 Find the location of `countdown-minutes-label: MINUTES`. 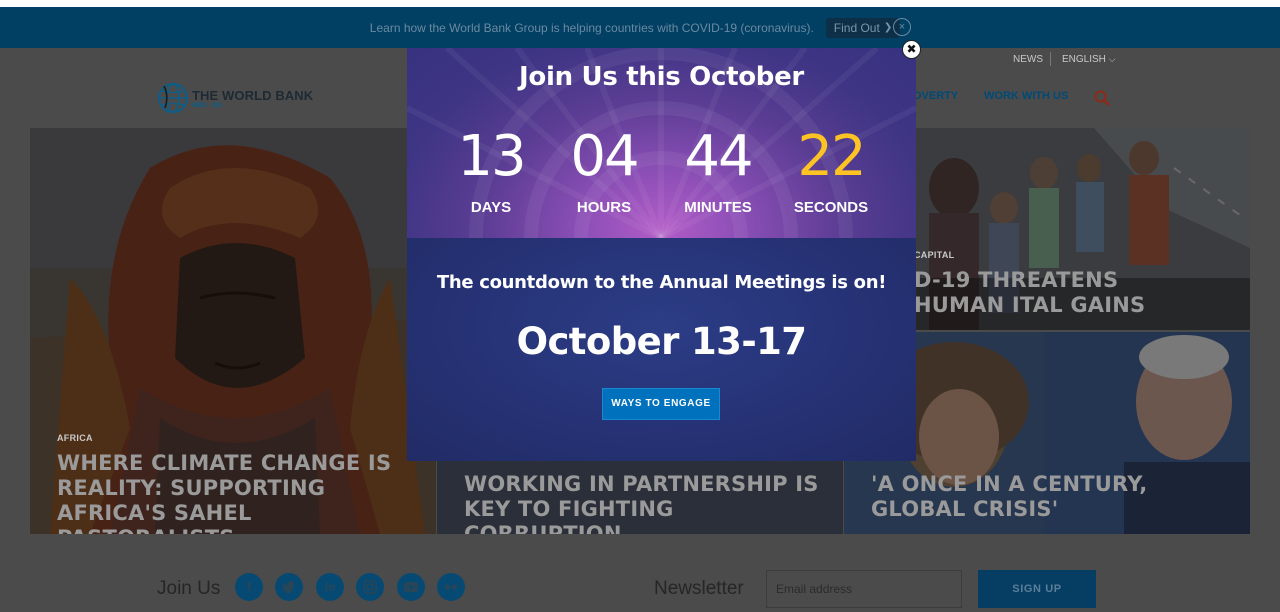

countdown-minutes-label: MINUTES is located at coordinates (718, 207).